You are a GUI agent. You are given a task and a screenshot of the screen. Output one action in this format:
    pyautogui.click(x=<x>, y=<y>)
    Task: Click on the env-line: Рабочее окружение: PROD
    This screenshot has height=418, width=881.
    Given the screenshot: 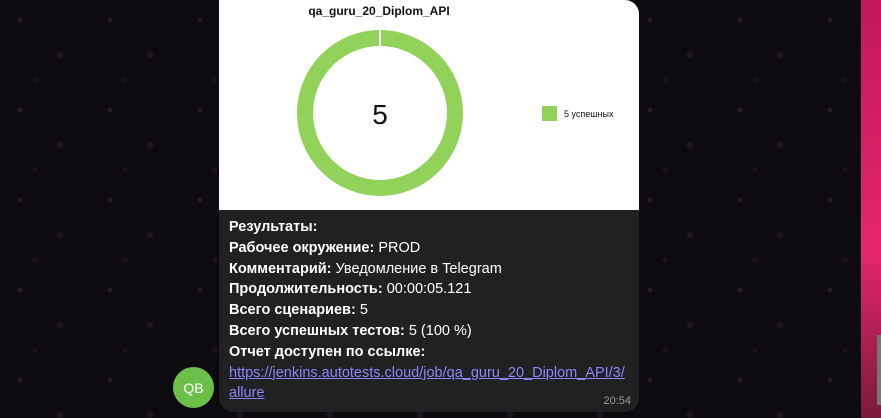 What is the action you would take?
    pyautogui.click(x=325, y=247)
    